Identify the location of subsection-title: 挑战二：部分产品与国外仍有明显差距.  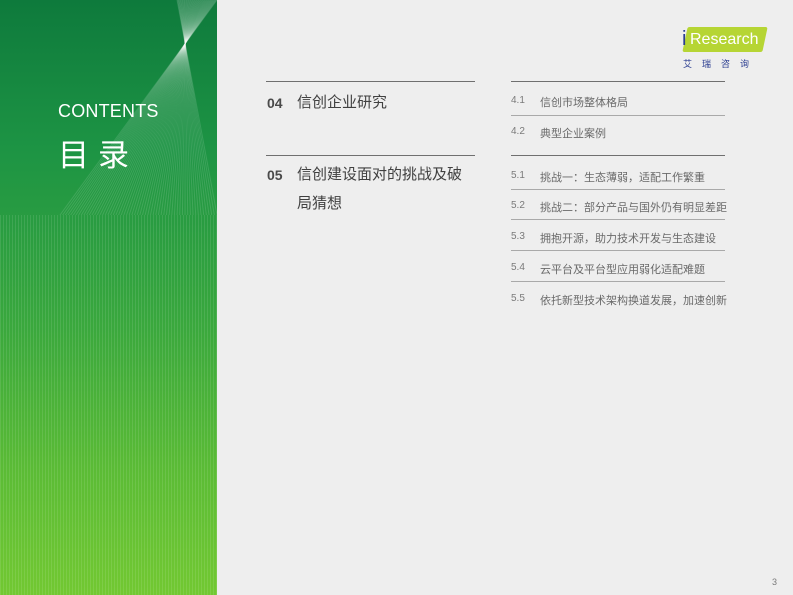
(633, 207).